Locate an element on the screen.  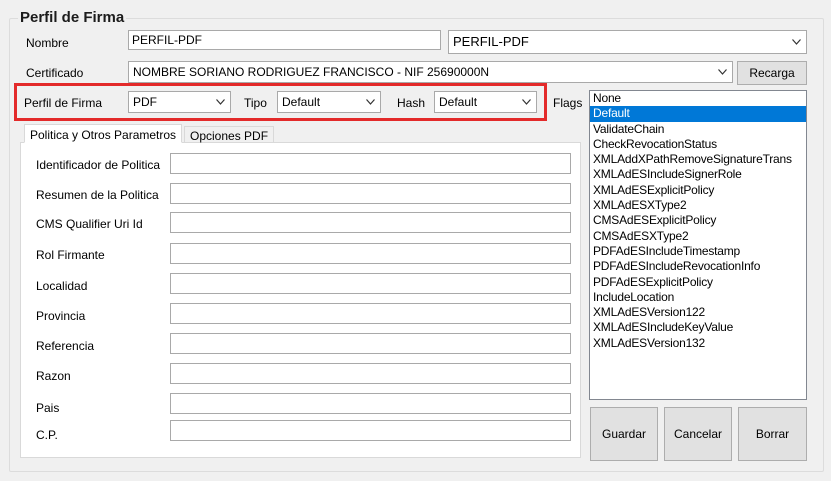
tab-politica: Politica y Otros Parametros is located at coordinates (103, 133).